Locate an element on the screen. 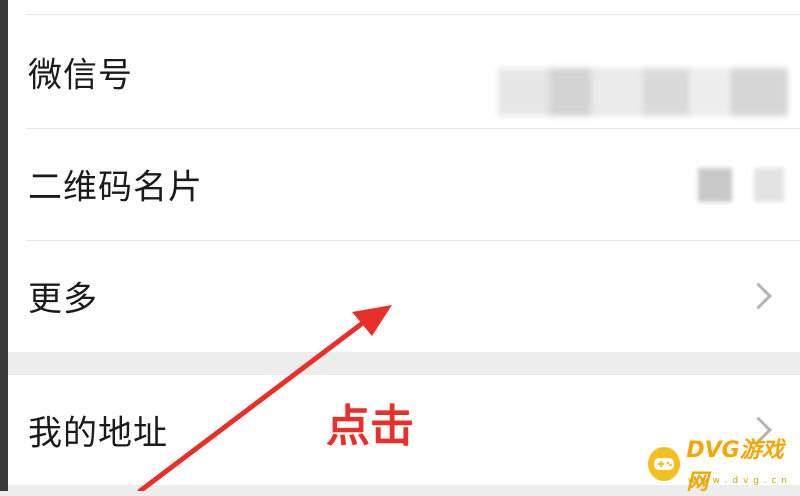  watermark-url: w w w . d v g . c n is located at coordinates (738, 481).